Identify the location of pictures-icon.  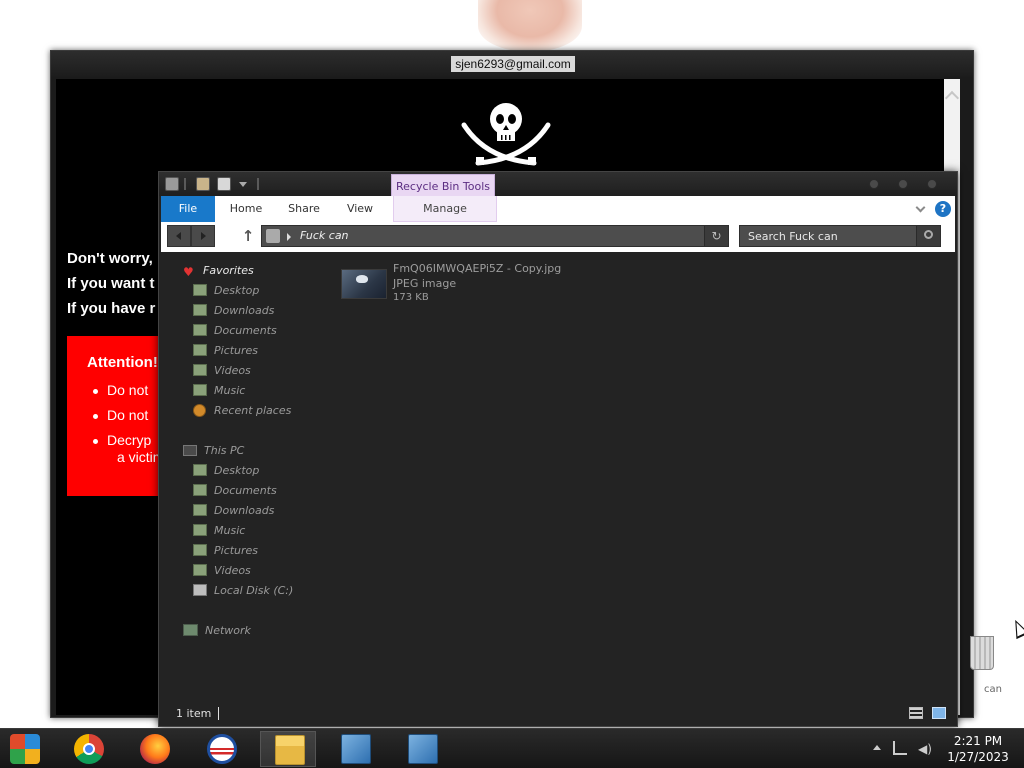
(200, 350).